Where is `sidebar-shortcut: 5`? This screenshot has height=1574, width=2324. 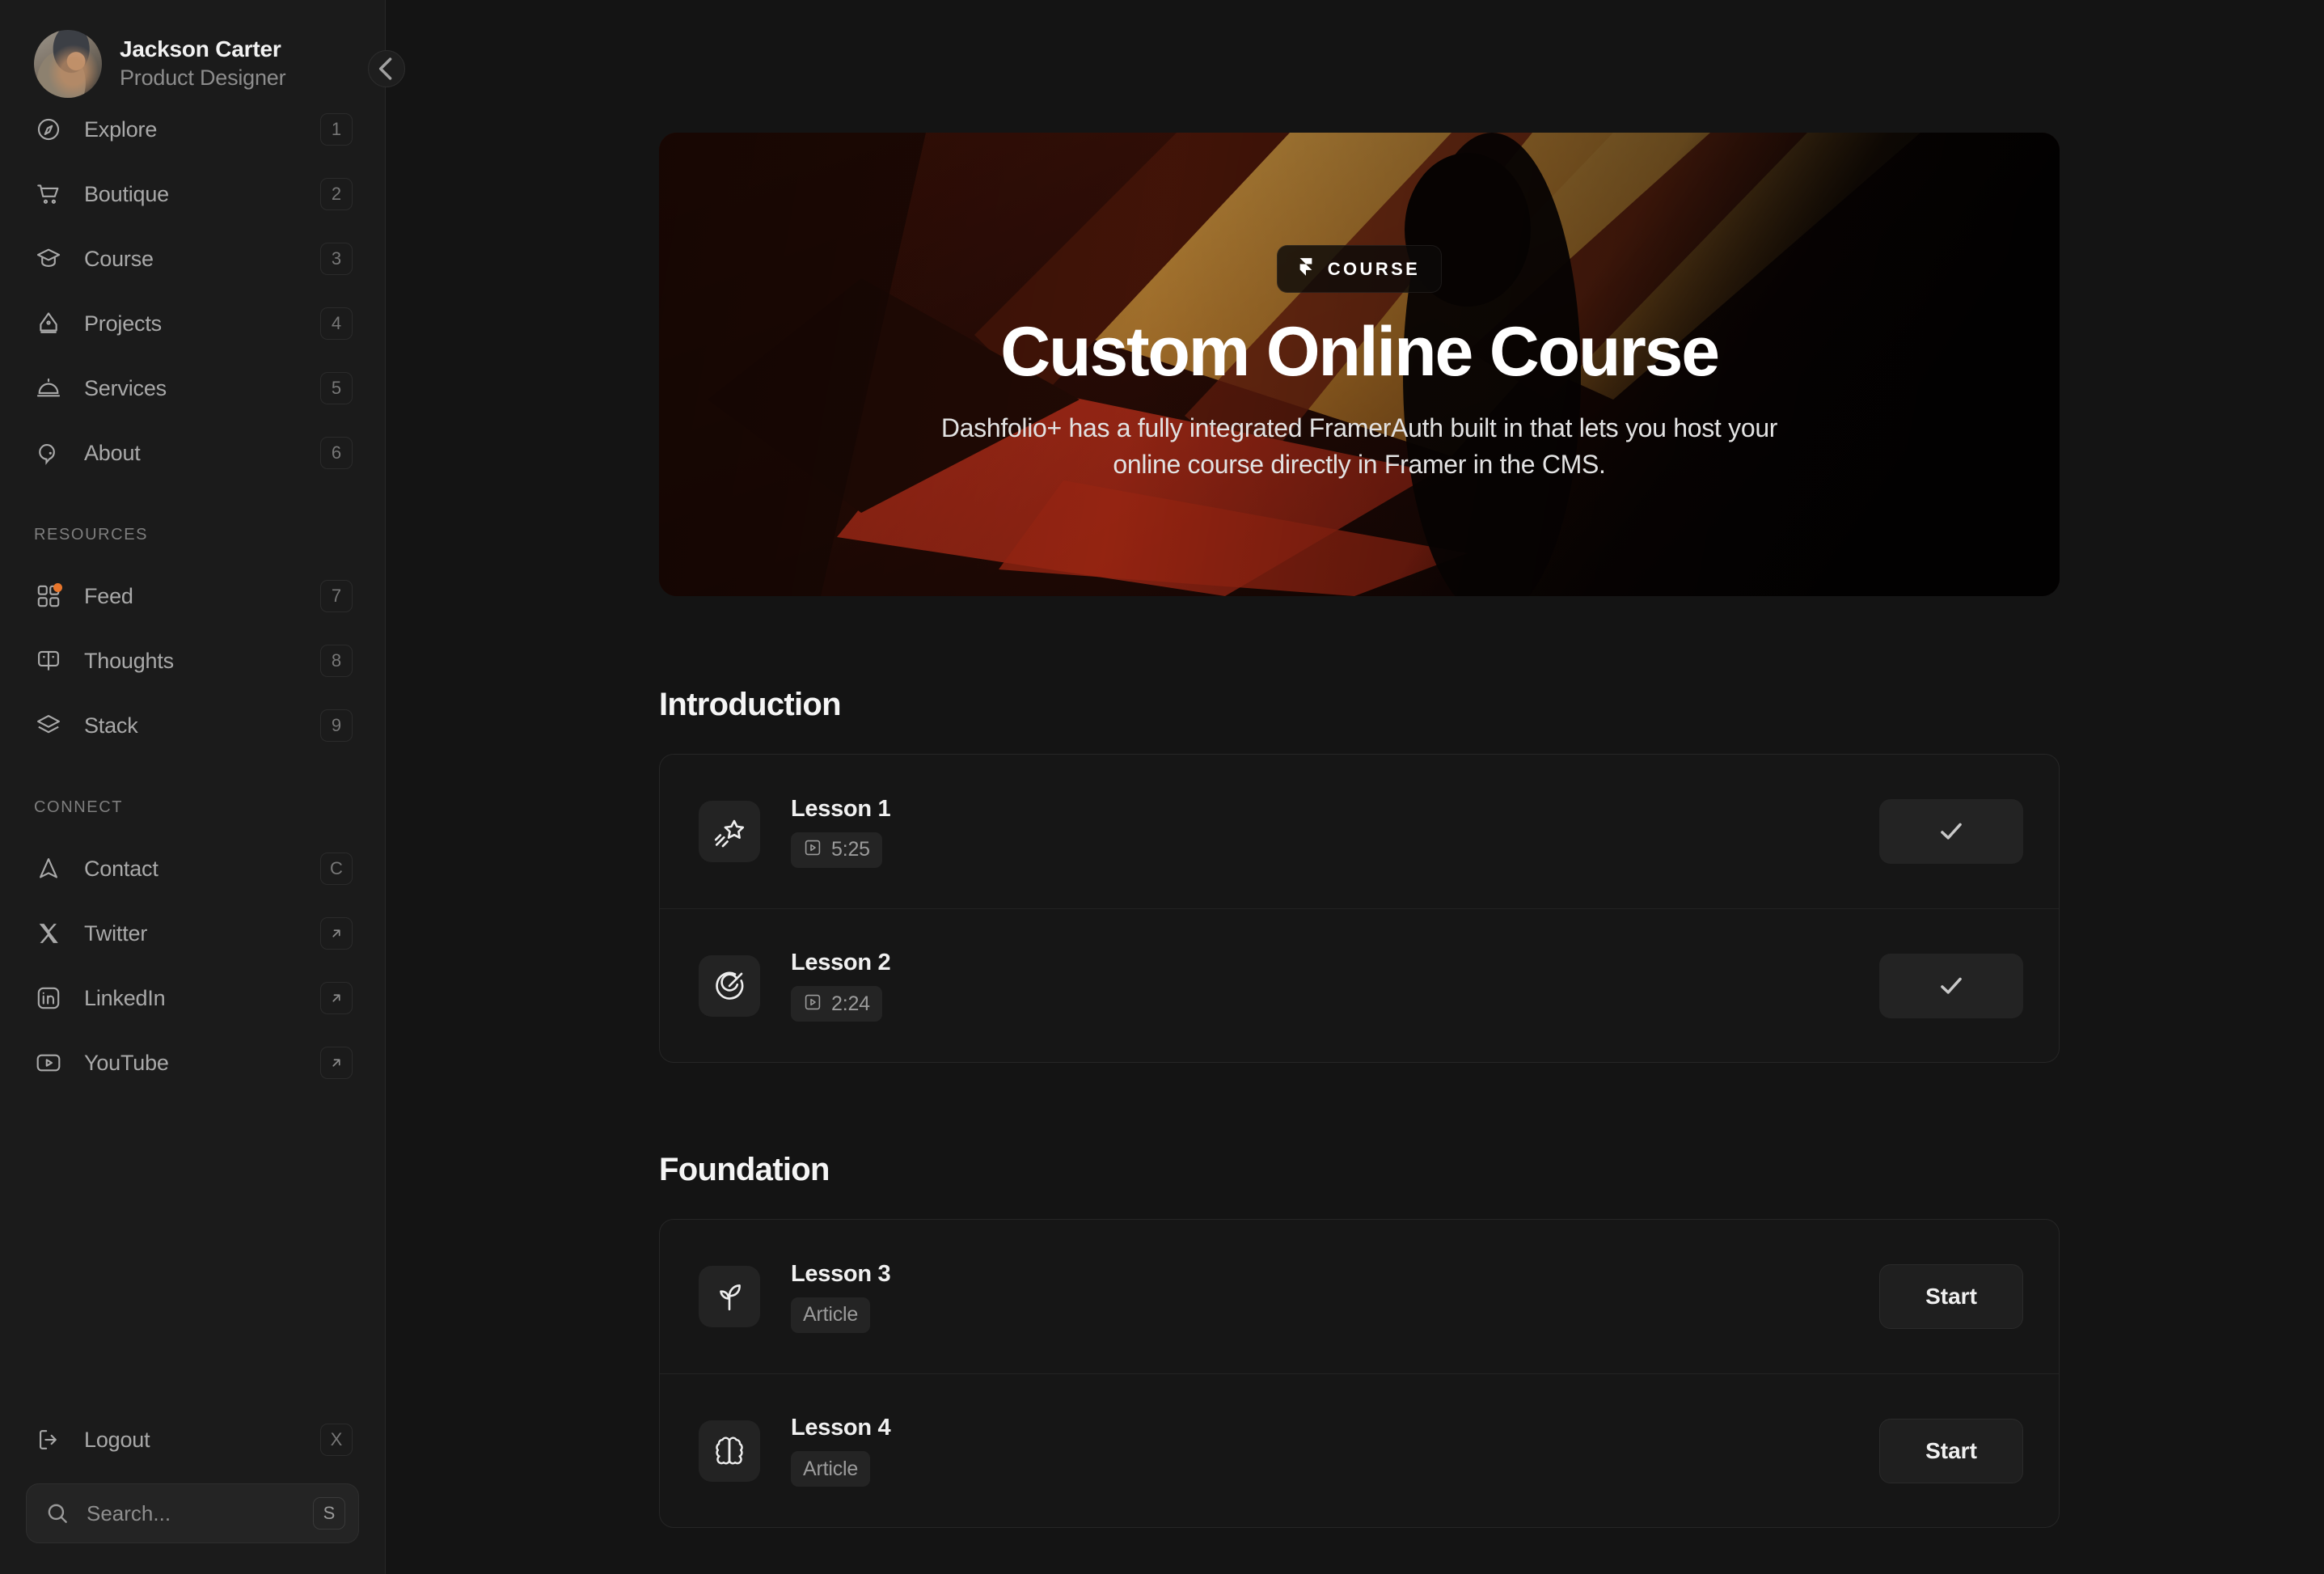
sidebar-shortcut: 5 is located at coordinates (336, 388).